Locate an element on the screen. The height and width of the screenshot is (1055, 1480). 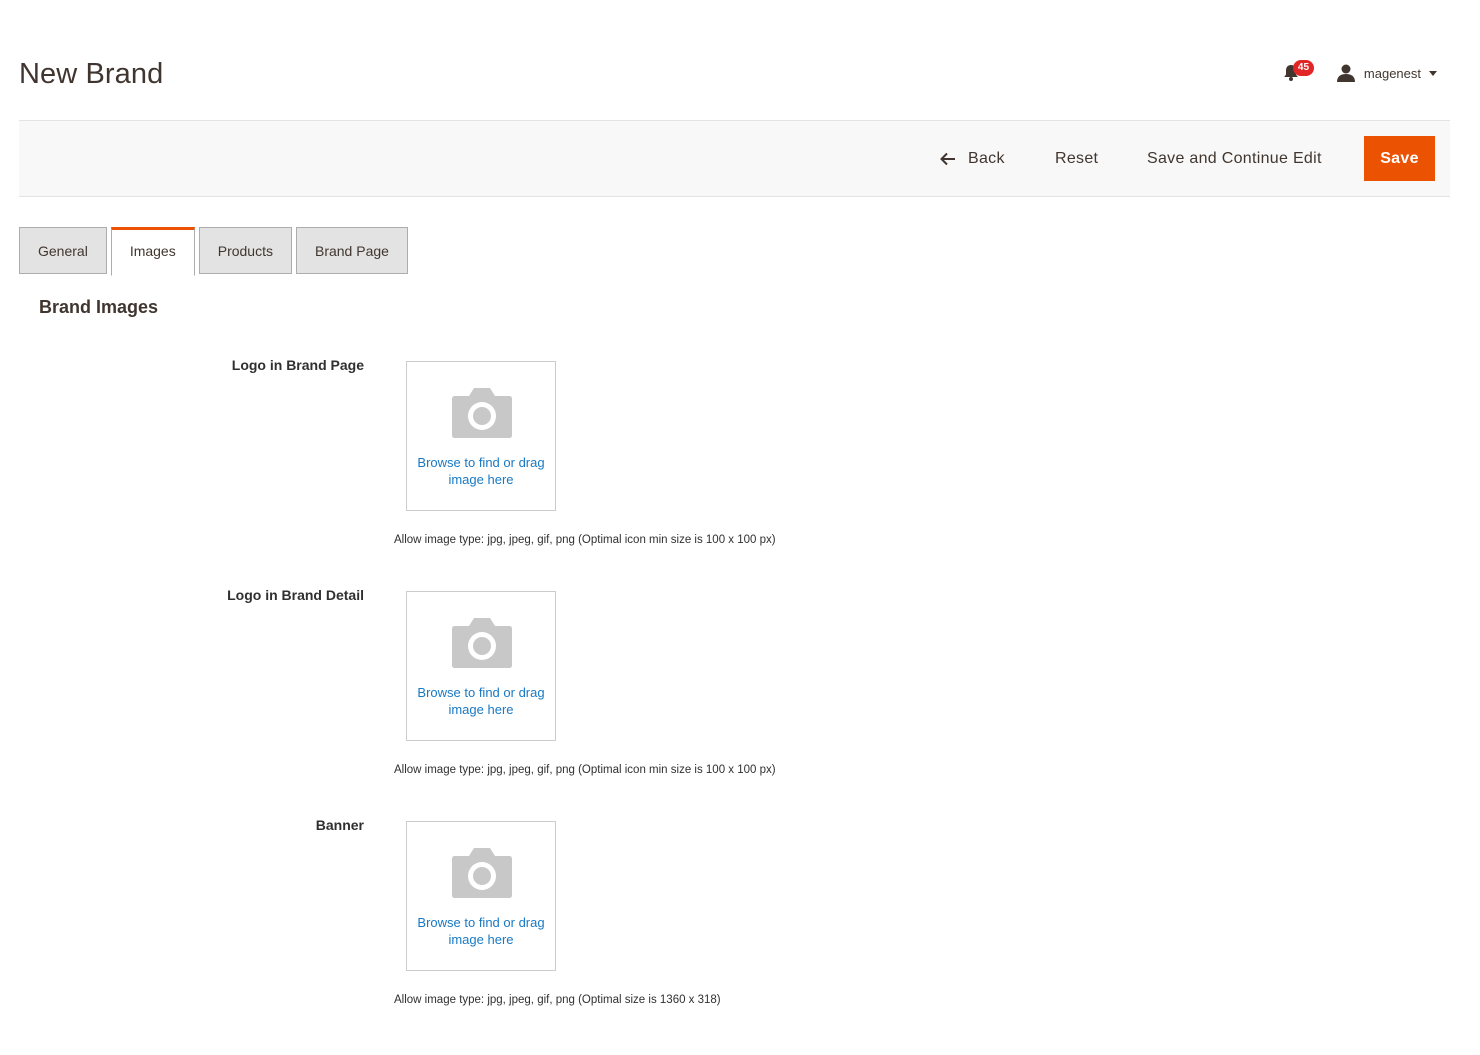
page-actions-toolbar: Back Reset Save and Continue Edit Save is located at coordinates (734, 158).